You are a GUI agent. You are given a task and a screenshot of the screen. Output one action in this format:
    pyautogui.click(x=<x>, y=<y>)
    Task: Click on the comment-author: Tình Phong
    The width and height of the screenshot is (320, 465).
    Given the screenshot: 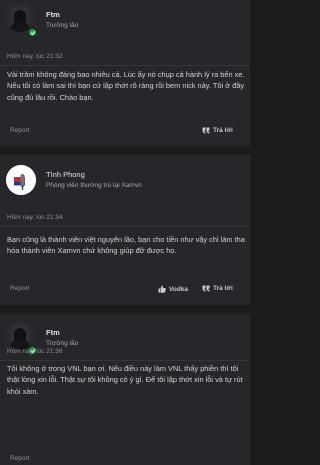 What is the action you would take?
    pyautogui.click(x=65, y=174)
    